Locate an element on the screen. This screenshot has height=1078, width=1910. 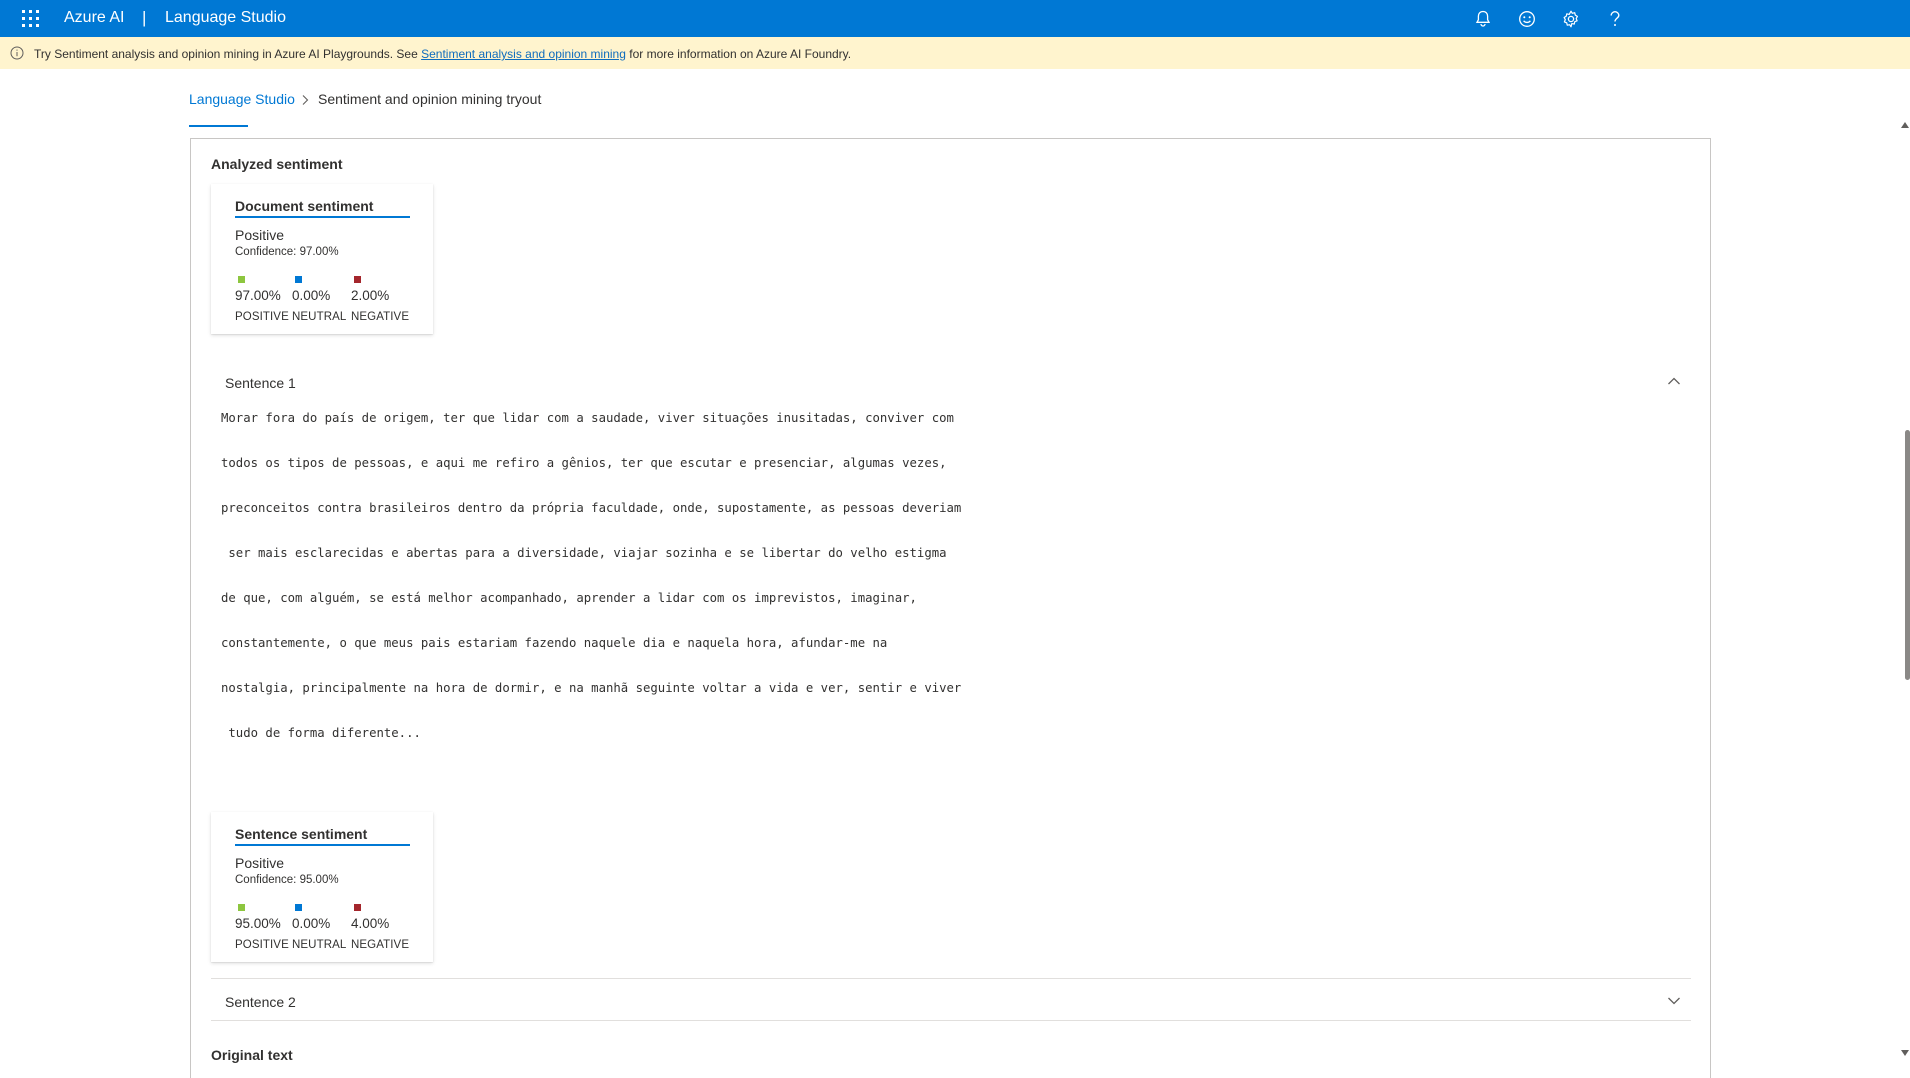
top-navigation-bar: Azure AI | Language Studio is located at coordinates (955, 18).